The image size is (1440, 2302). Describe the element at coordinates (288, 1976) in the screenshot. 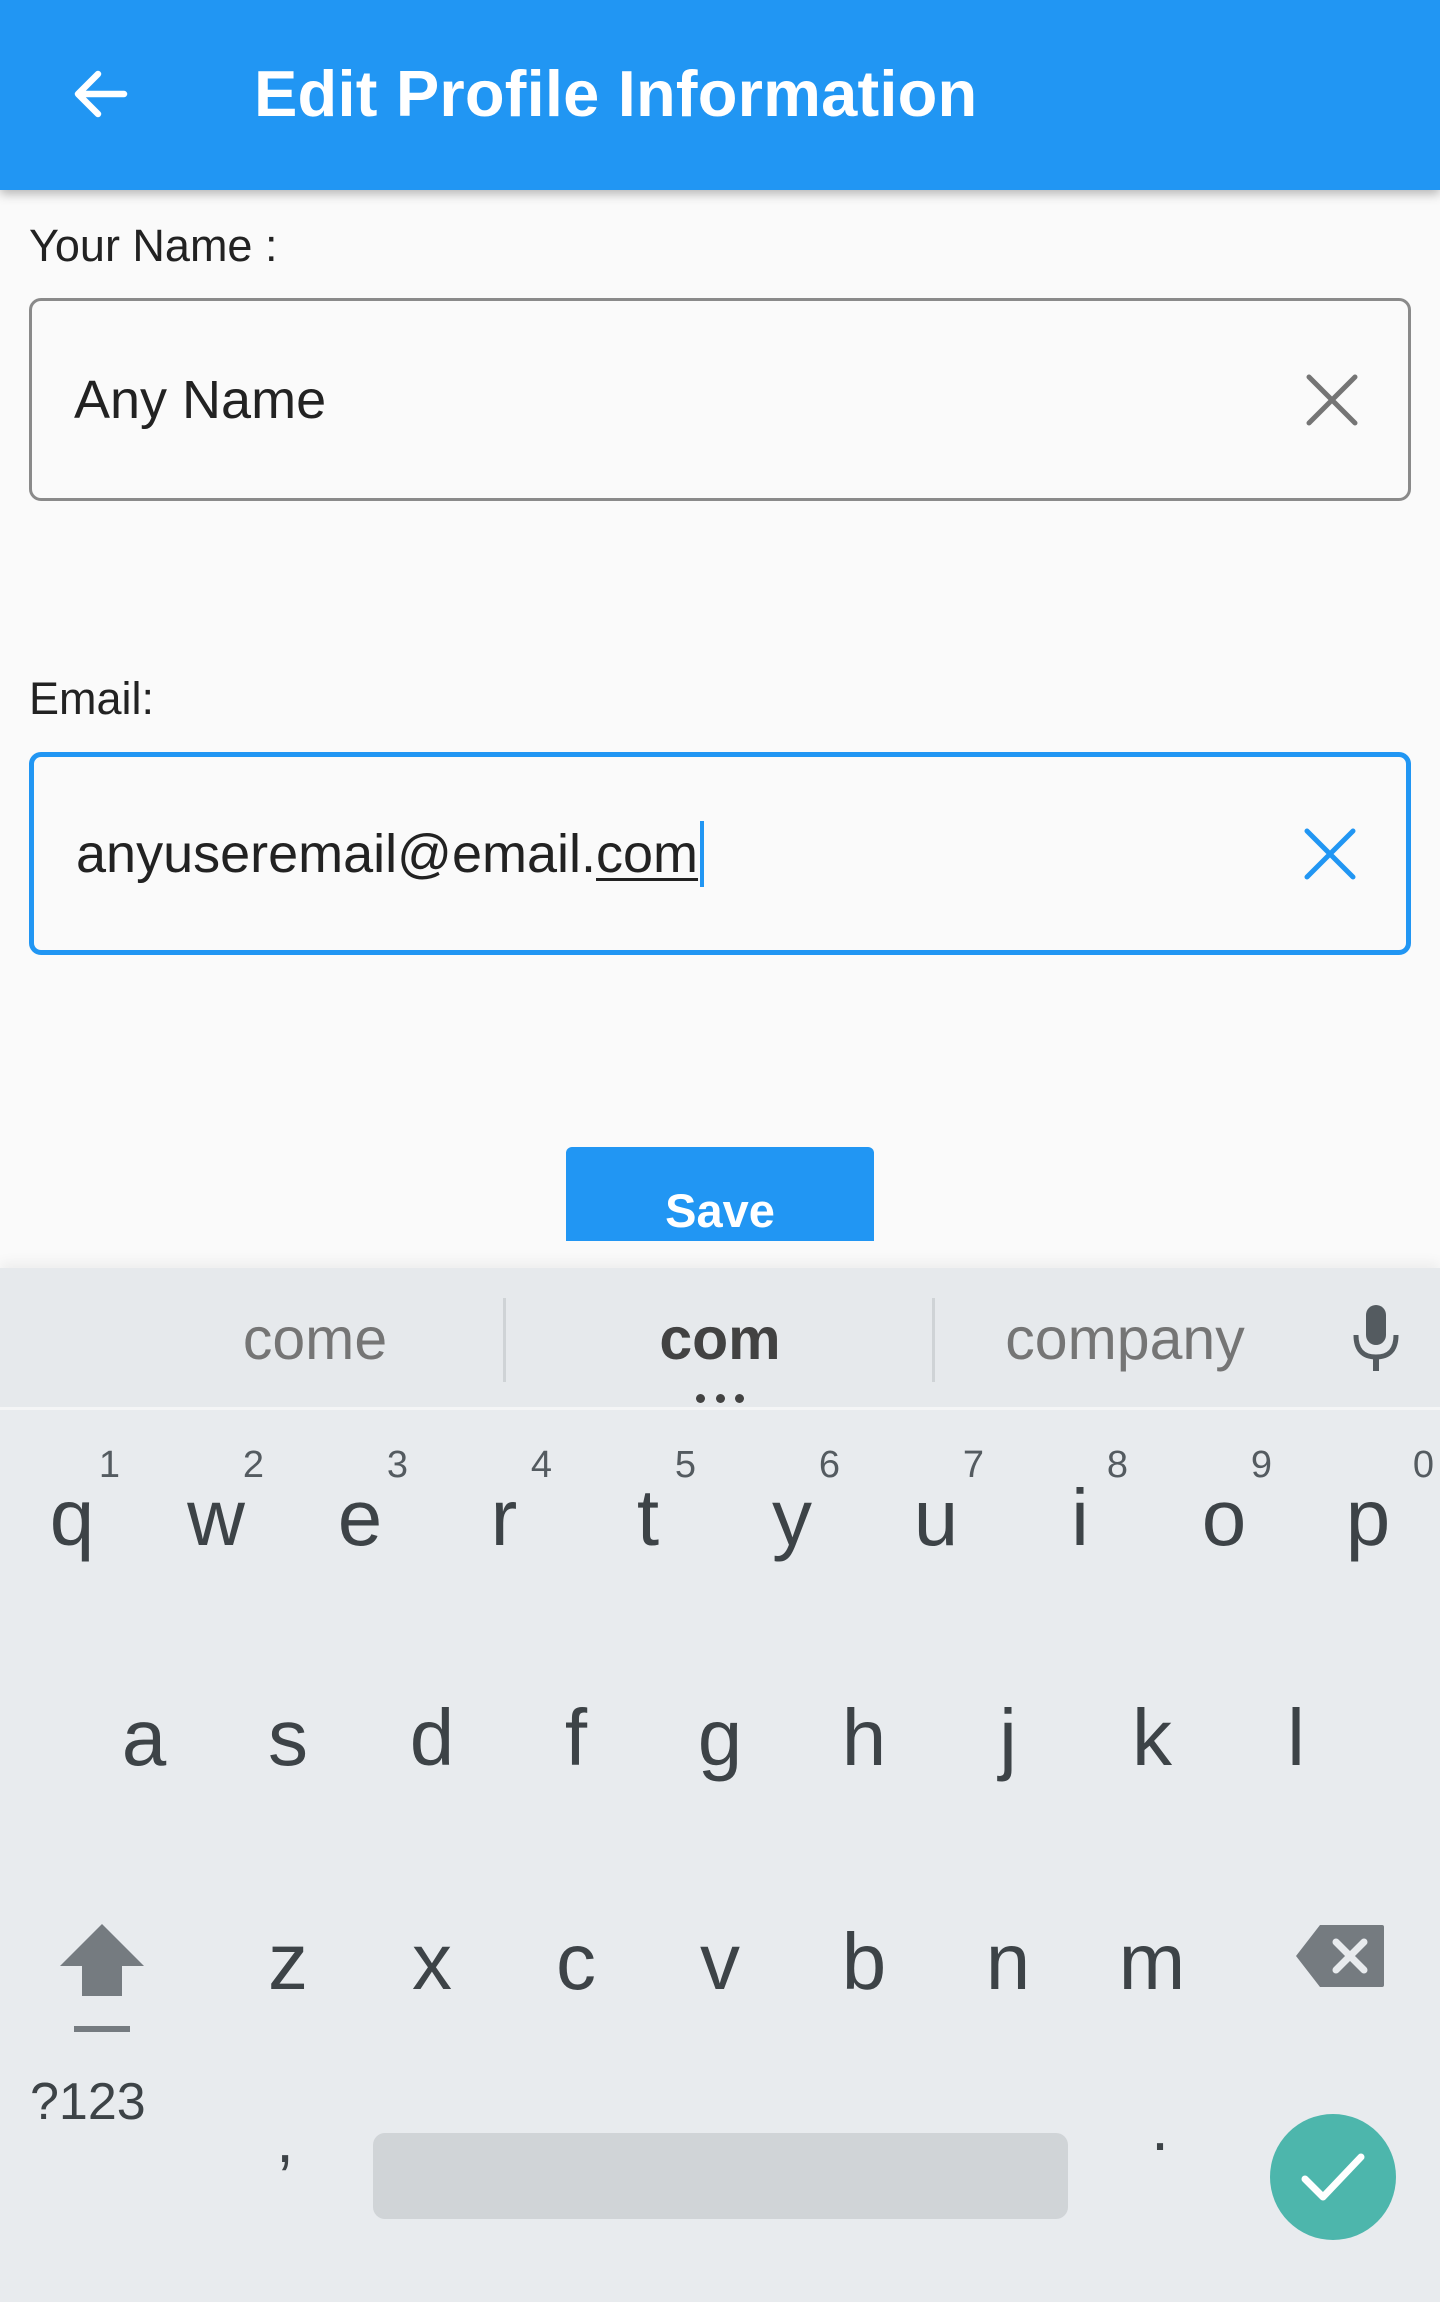

I see `key-z: z` at that location.